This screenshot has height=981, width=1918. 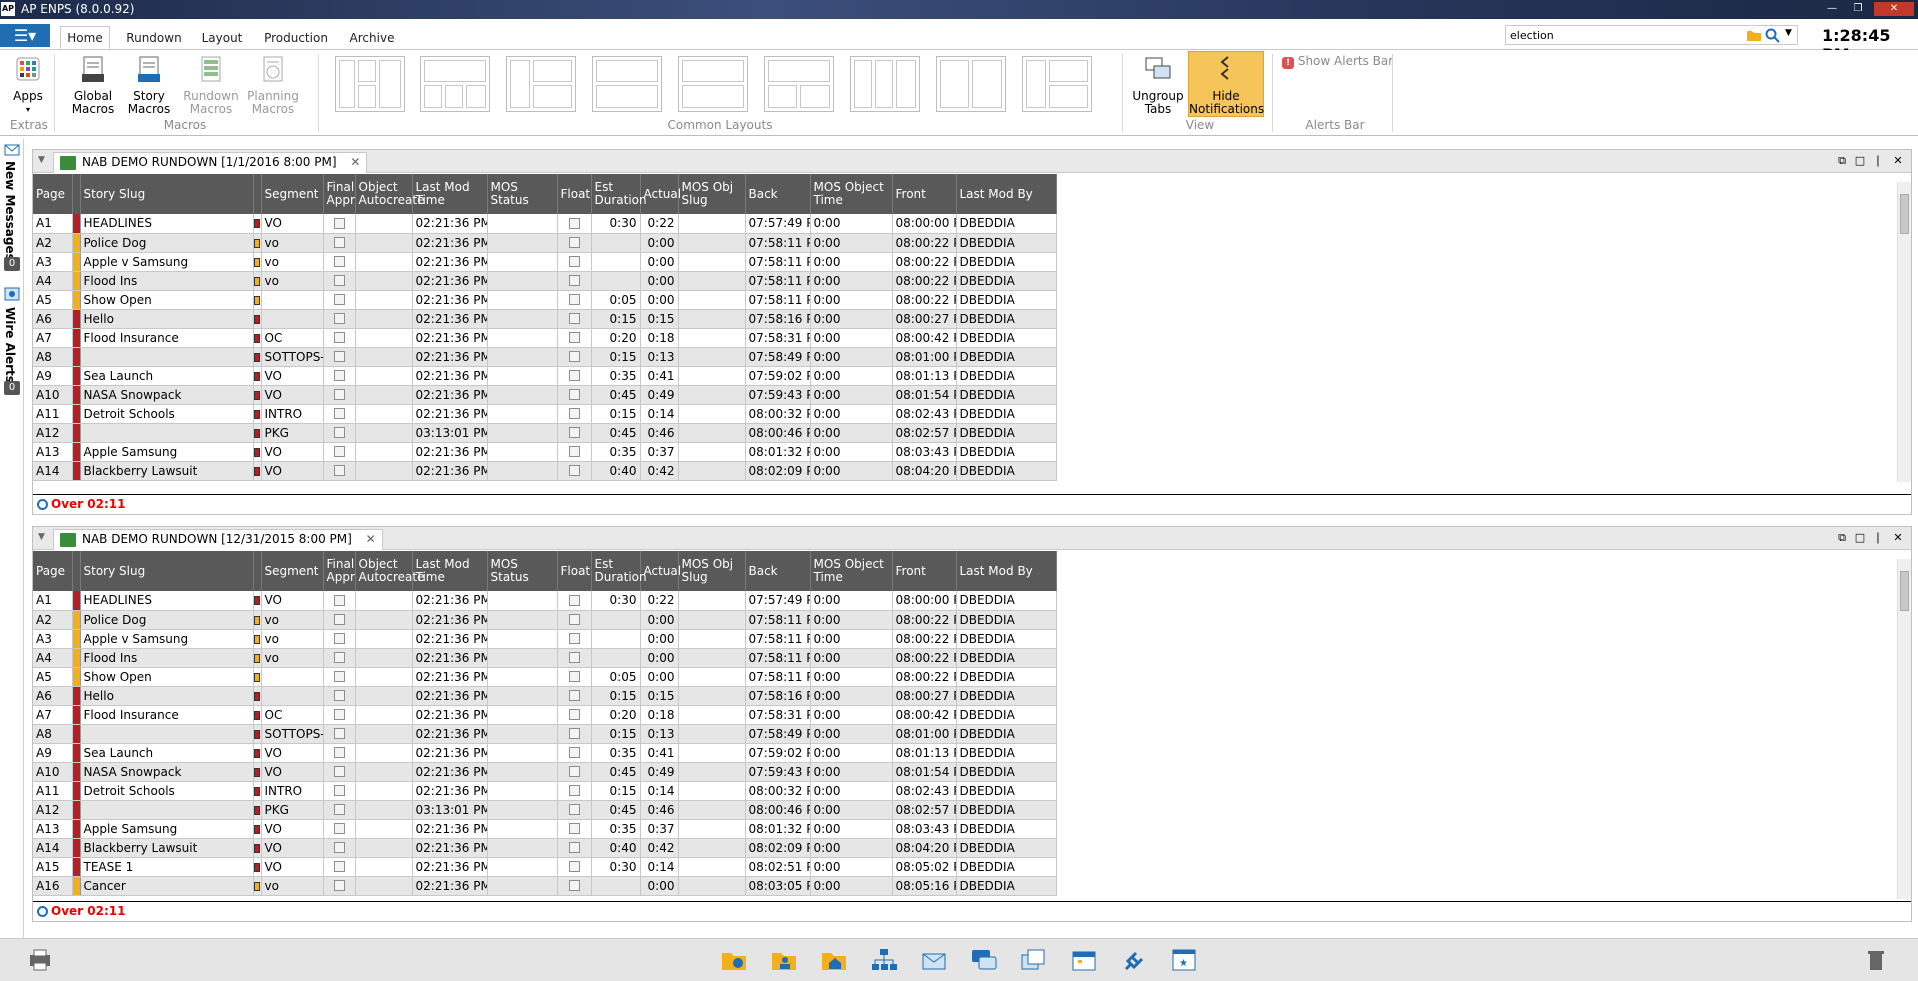 What do you see at coordinates (778, 715) in the screenshot?
I see `col-back-cell: 07:58:31 PM` at bounding box center [778, 715].